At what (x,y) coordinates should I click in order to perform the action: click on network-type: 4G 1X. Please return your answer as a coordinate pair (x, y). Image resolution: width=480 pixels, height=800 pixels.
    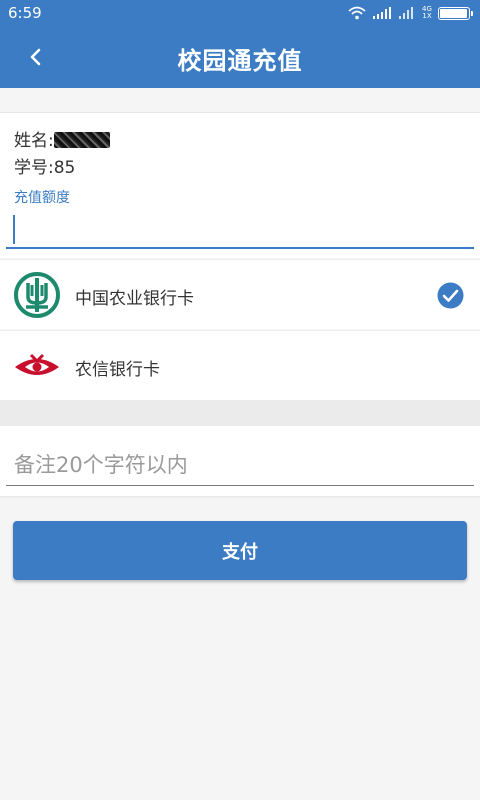
    Looking at the image, I should click on (427, 13).